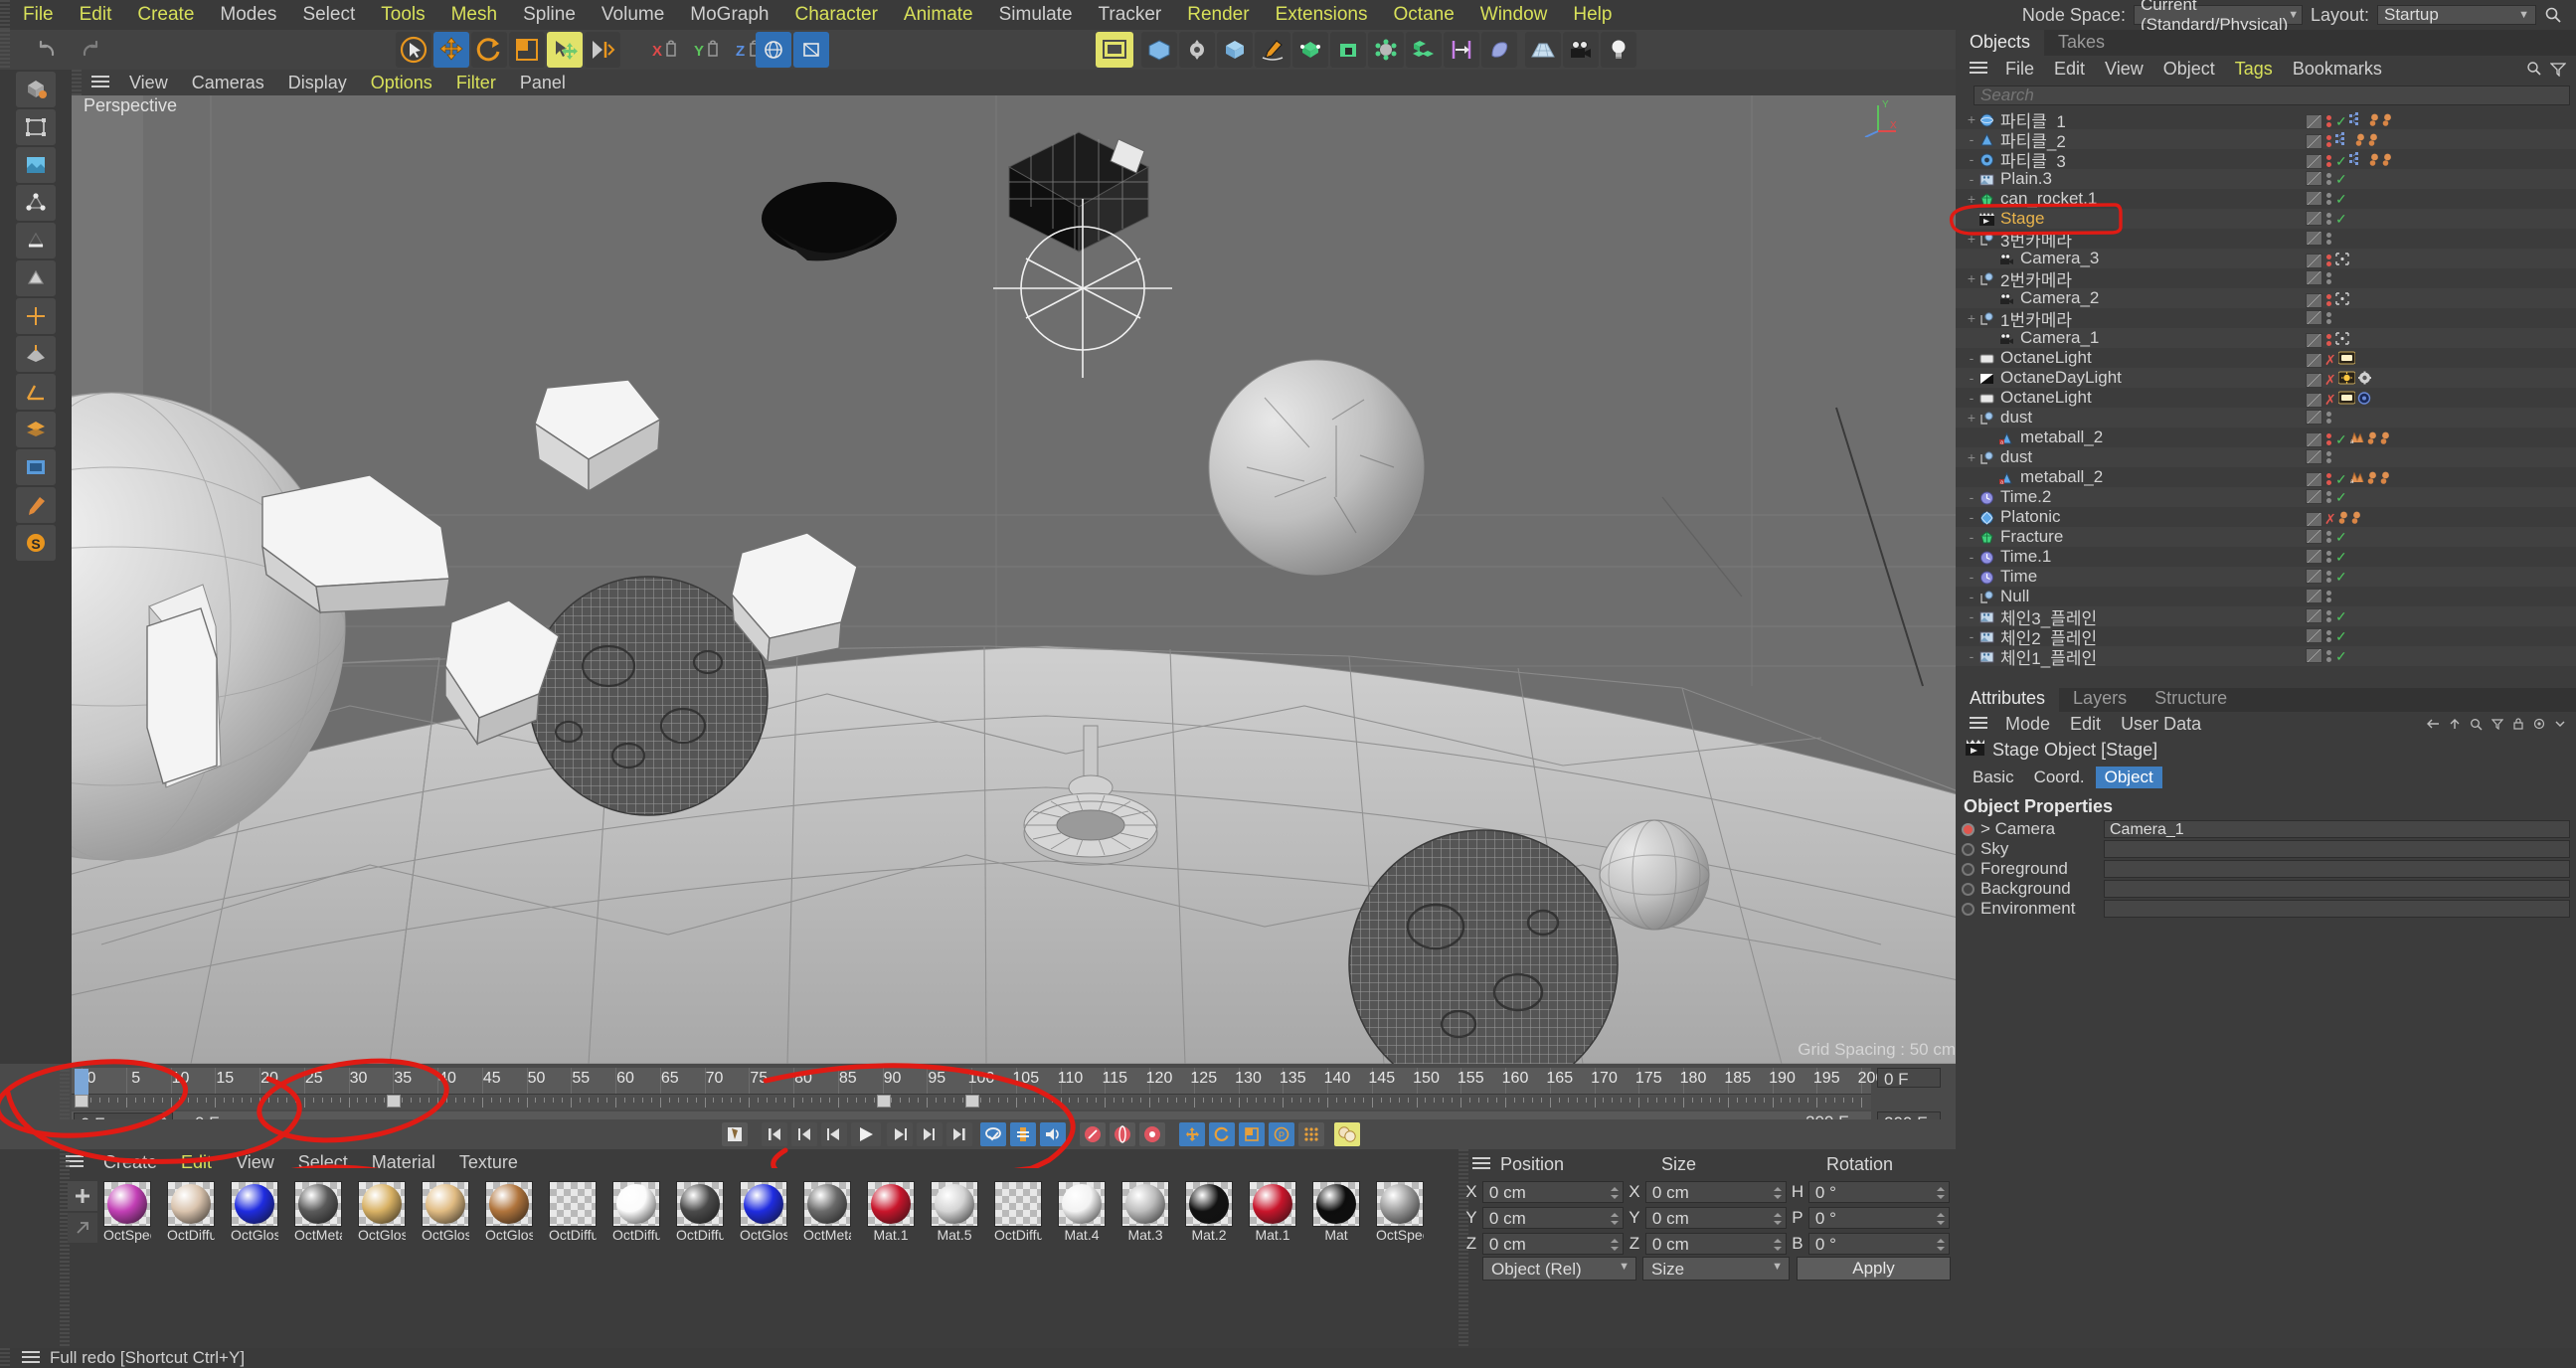 The height and width of the screenshot is (1368, 2576). I want to click on object-sort-icon, so click(2558, 69).